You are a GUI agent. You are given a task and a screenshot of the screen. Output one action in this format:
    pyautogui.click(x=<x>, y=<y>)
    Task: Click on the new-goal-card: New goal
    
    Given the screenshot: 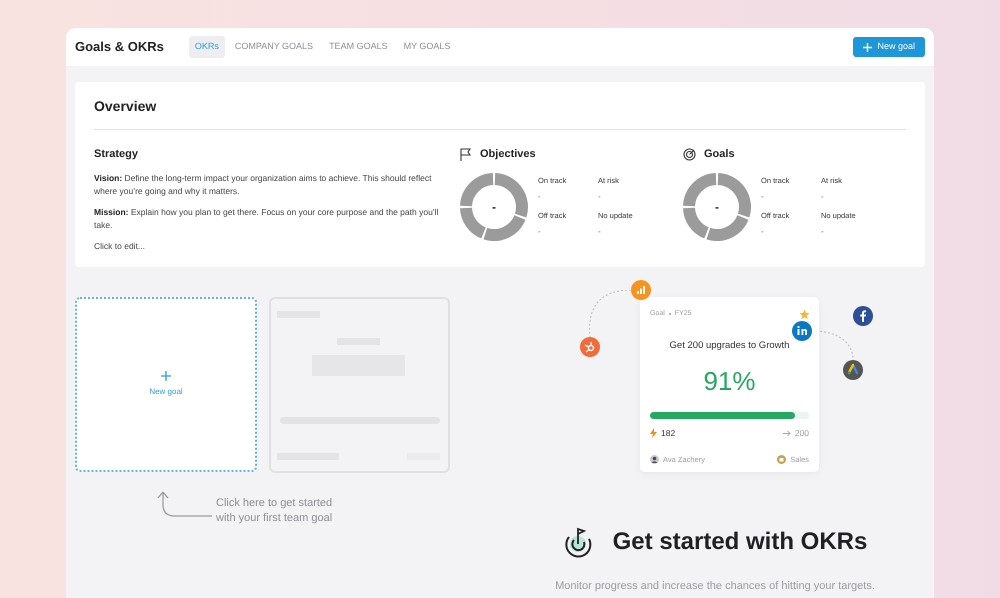 What is the action you would take?
    pyautogui.click(x=166, y=384)
    